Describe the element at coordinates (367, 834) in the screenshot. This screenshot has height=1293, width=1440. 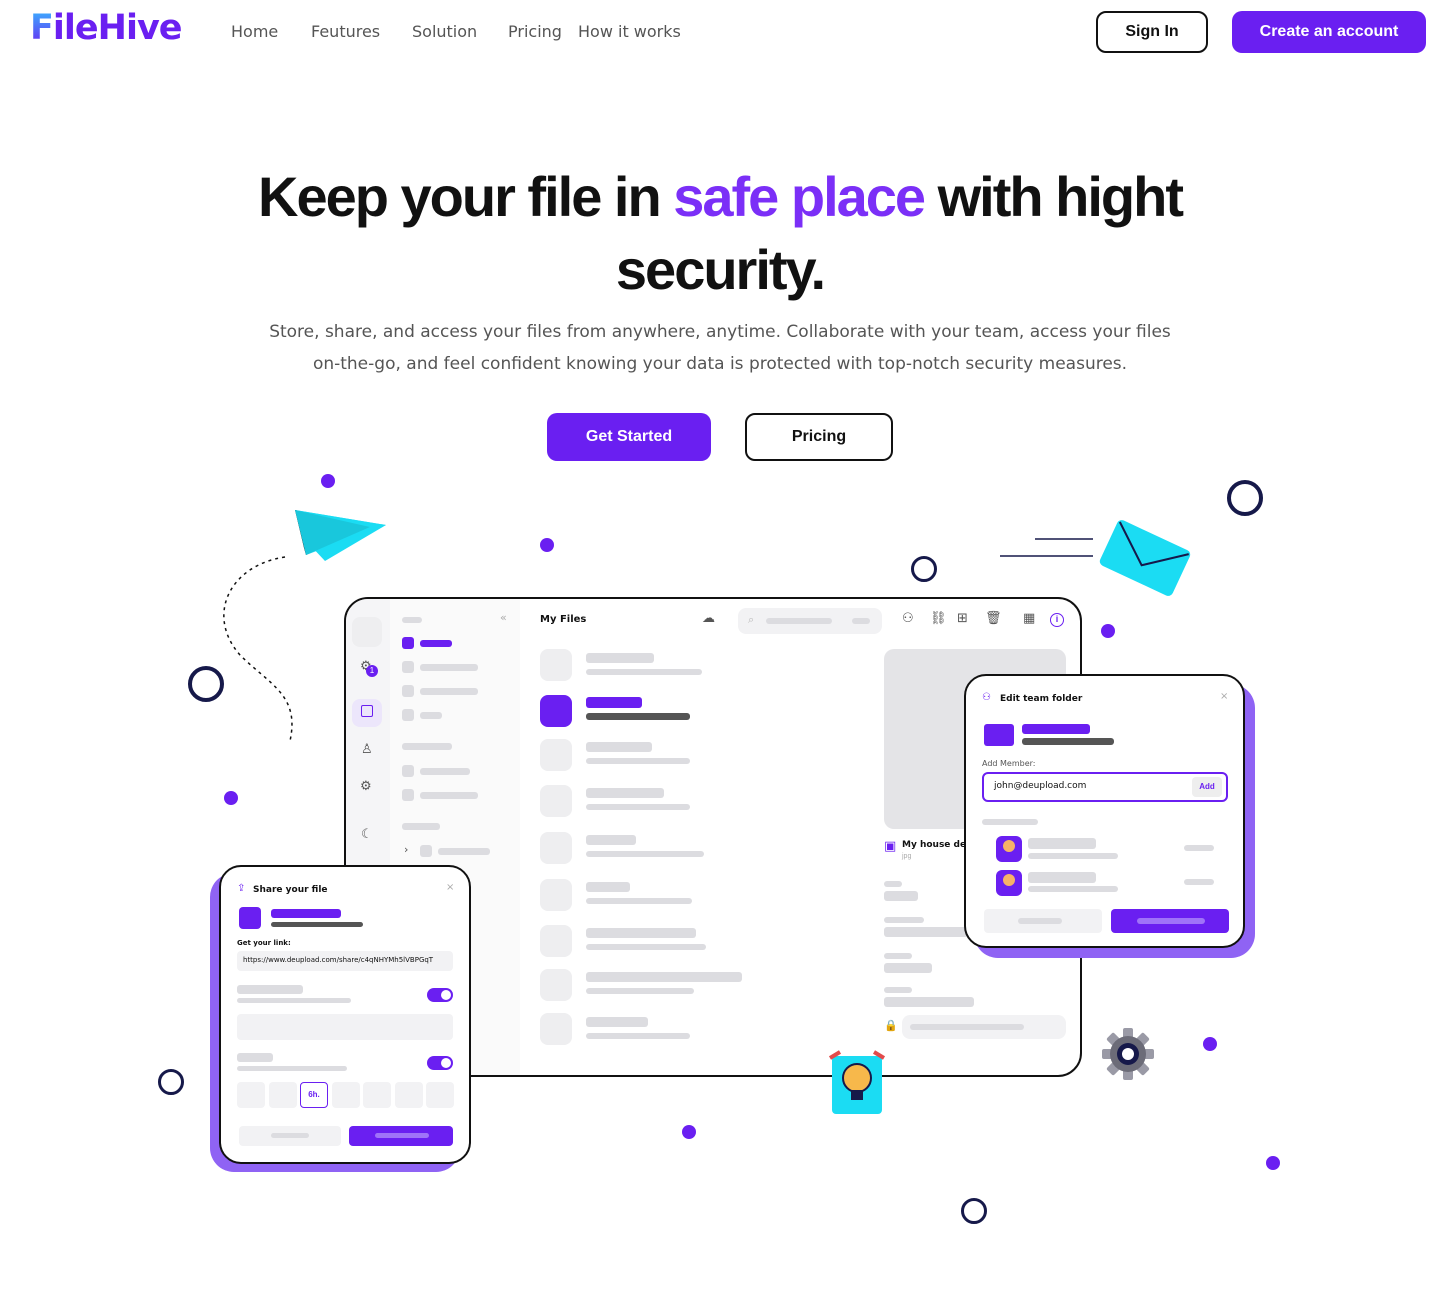
I see `dark-mode-icon: ☾` at that location.